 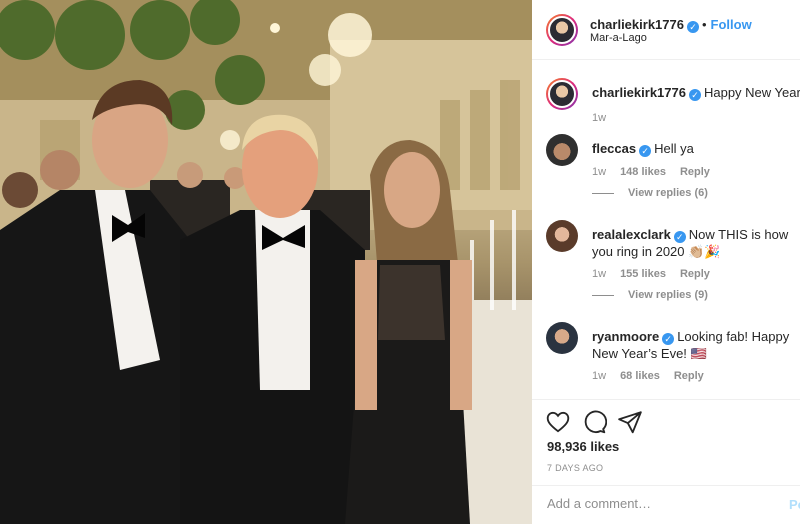 I want to click on post-header: charliekirk1776 ✓ • Follow Mar-a-Lago, so click(x=666, y=30).